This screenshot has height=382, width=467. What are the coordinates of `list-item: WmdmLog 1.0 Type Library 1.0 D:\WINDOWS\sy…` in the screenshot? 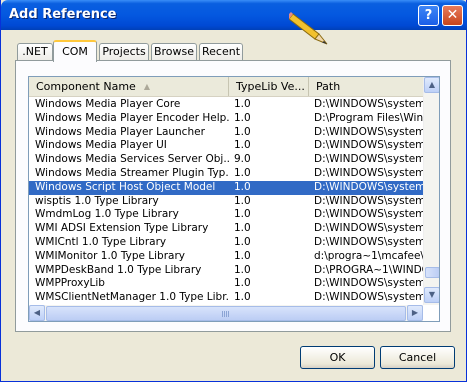 It's located at (226, 215).